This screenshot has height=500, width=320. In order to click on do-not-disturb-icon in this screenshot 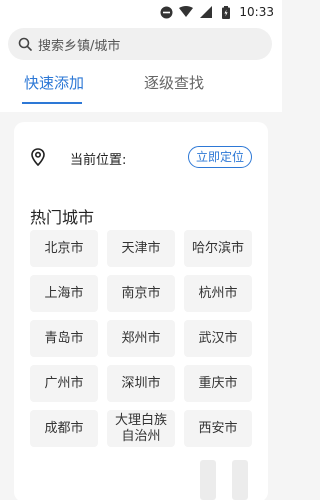, I will do `click(166, 12)`.